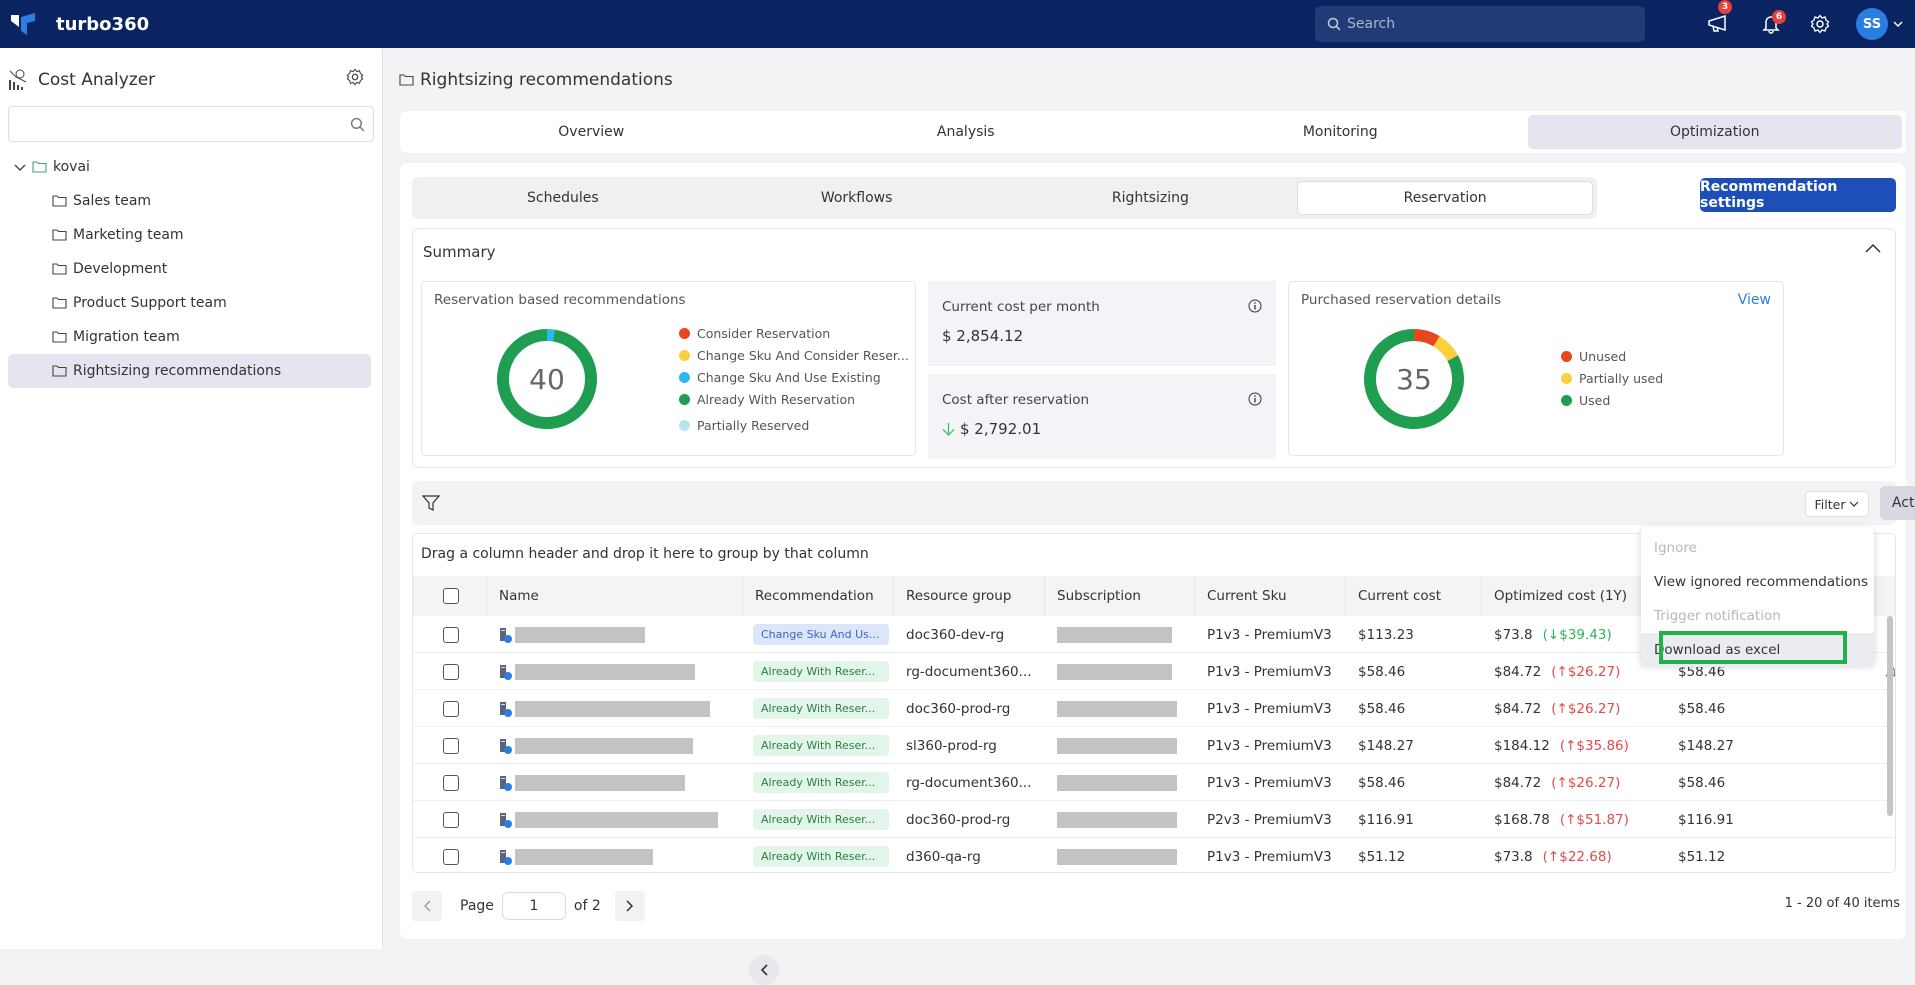 The width and height of the screenshot is (1915, 985). I want to click on name-cell, so click(615, 819).